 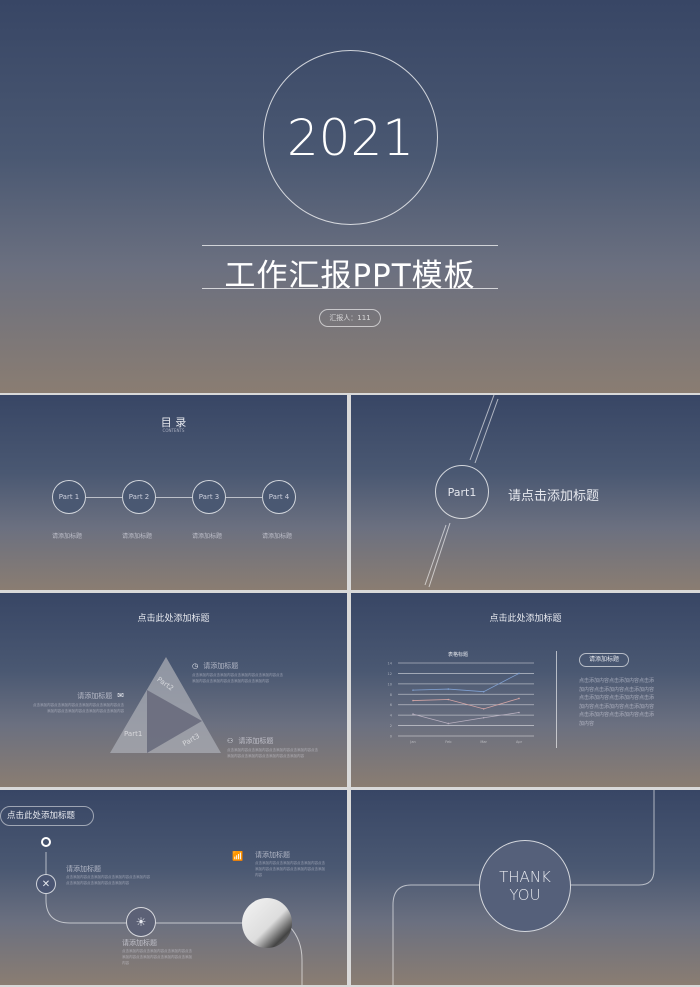 What do you see at coordinates (230, 741) in the screenshot?
I see `people-icon: ⚇` at bounding box center [230, 741].